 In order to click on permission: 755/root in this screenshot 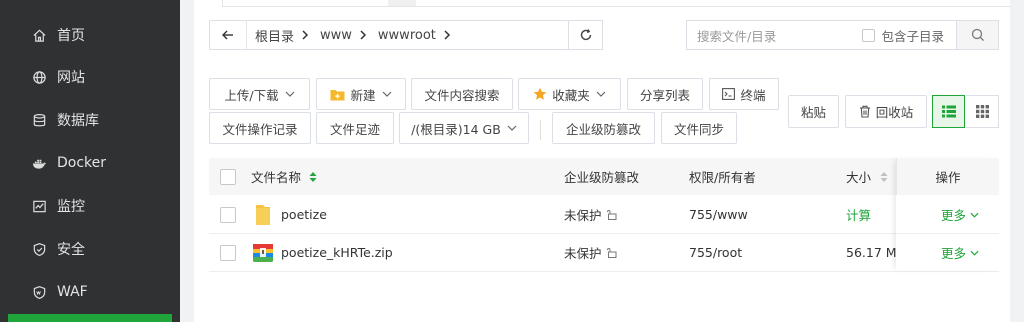, I will do `click(715, 252)`.